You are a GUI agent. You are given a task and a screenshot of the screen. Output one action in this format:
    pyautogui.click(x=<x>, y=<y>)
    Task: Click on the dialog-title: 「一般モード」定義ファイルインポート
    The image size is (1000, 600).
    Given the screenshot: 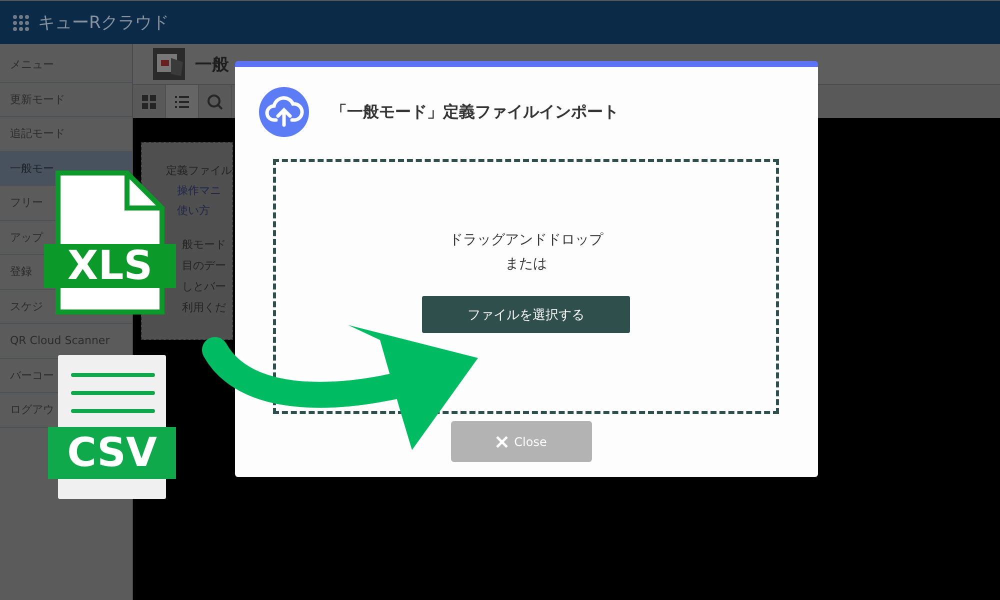 What is the action you would take?
    pyautogui.click(x=475, y=112)
    